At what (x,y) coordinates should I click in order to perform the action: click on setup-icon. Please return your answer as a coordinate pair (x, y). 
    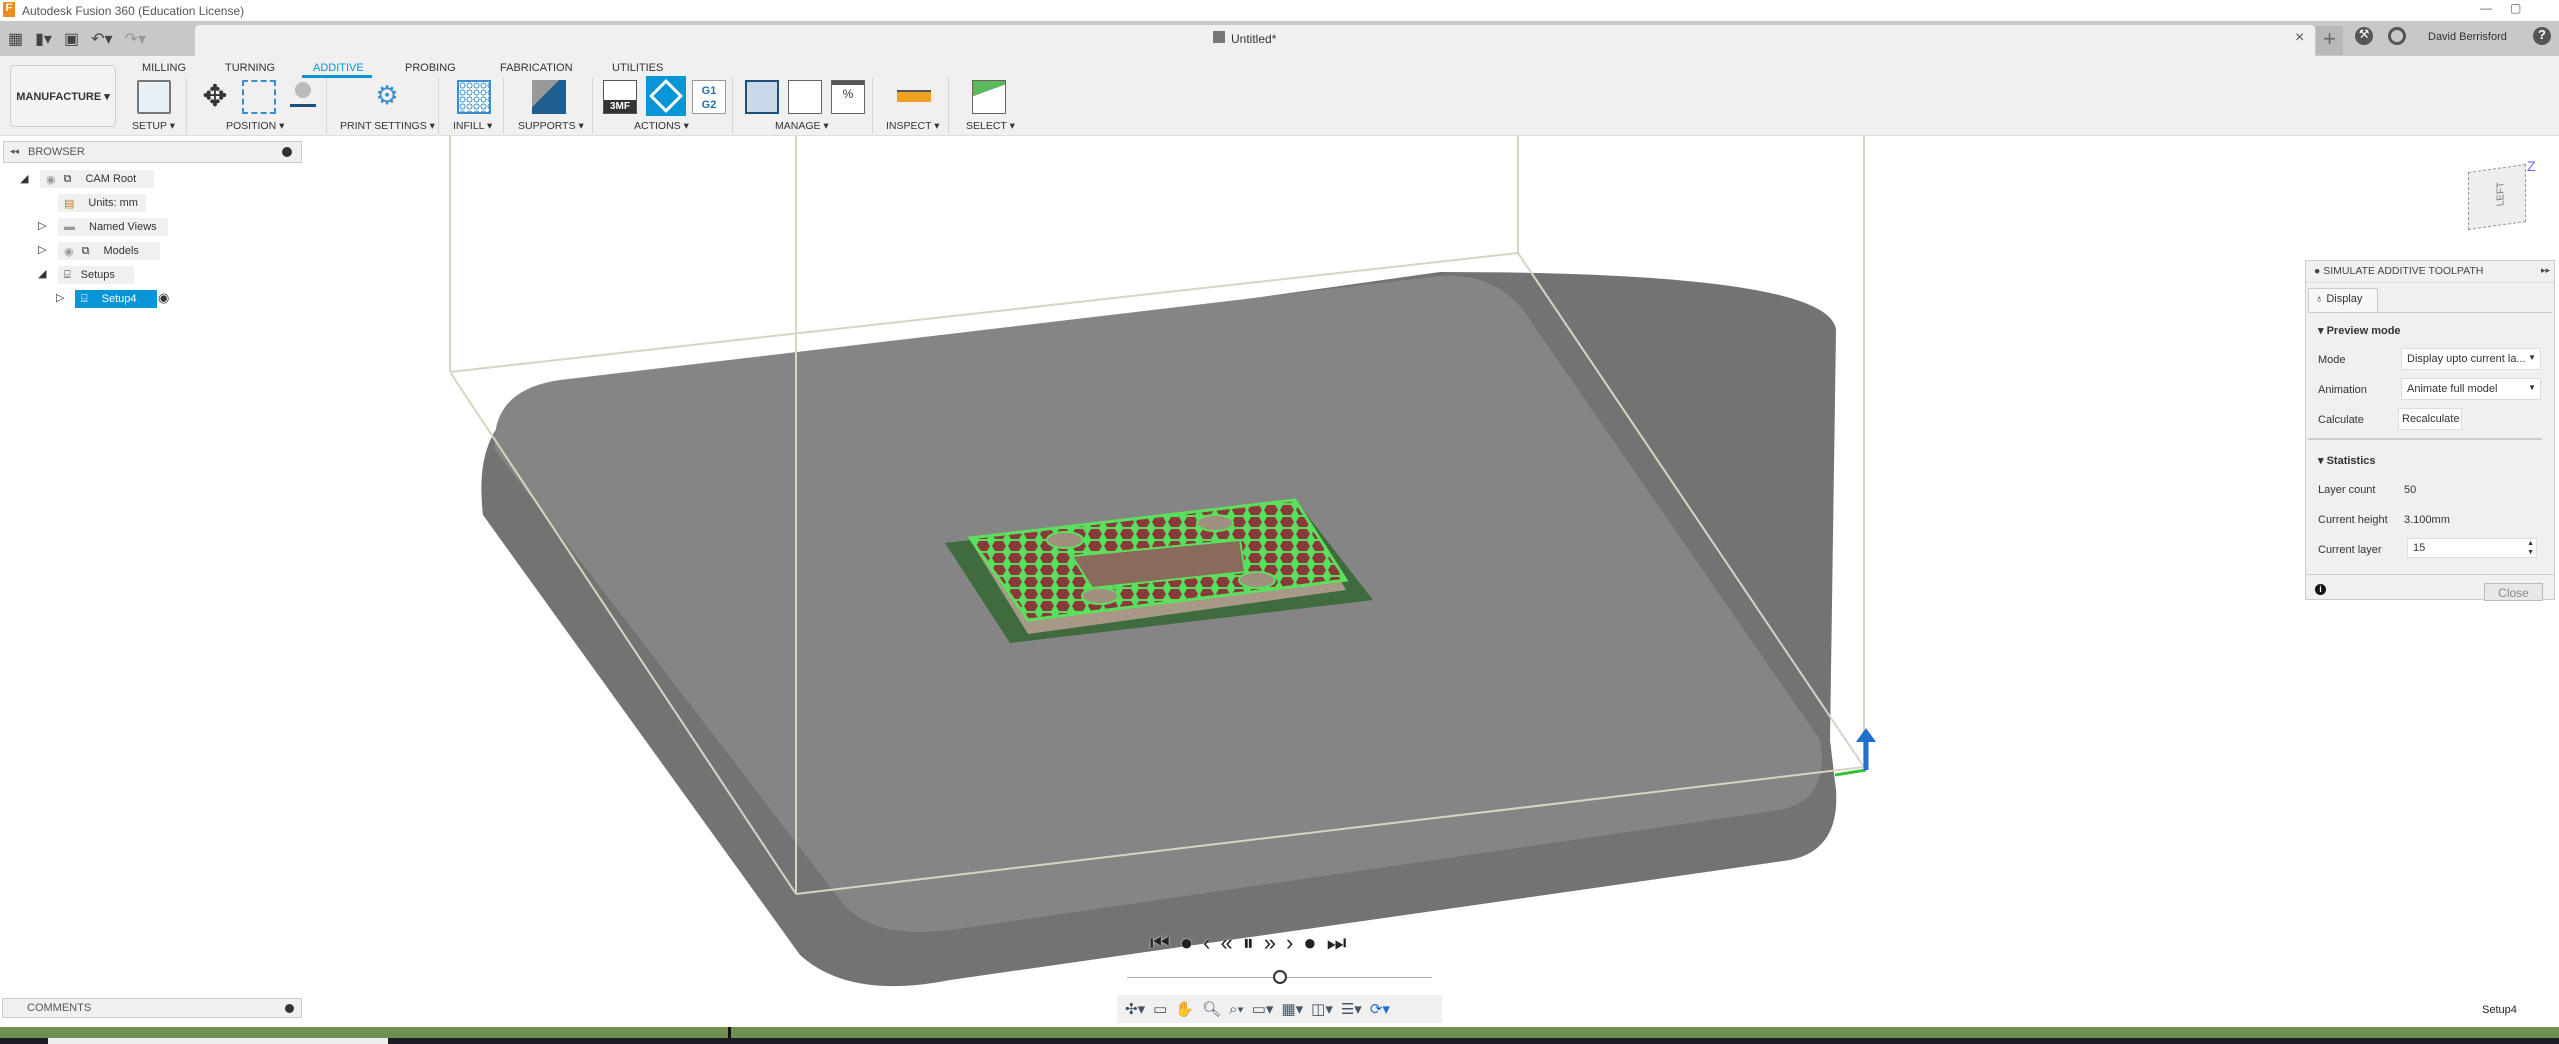
    Looking at the image, I should click on (154, 97).